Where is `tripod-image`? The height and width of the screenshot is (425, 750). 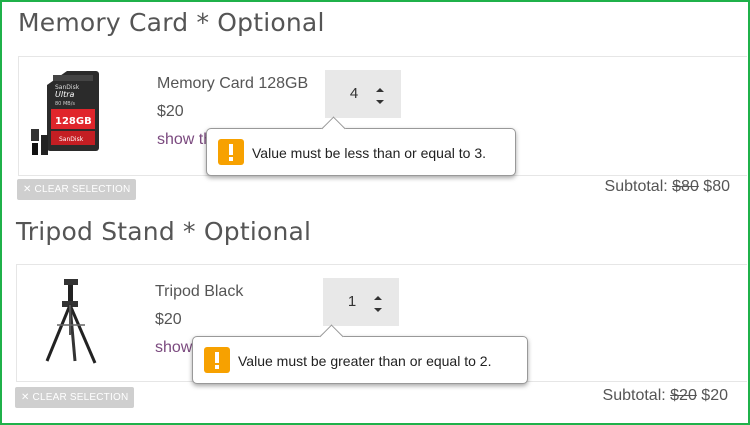
tripod-image is located at coordinates (71, 321).